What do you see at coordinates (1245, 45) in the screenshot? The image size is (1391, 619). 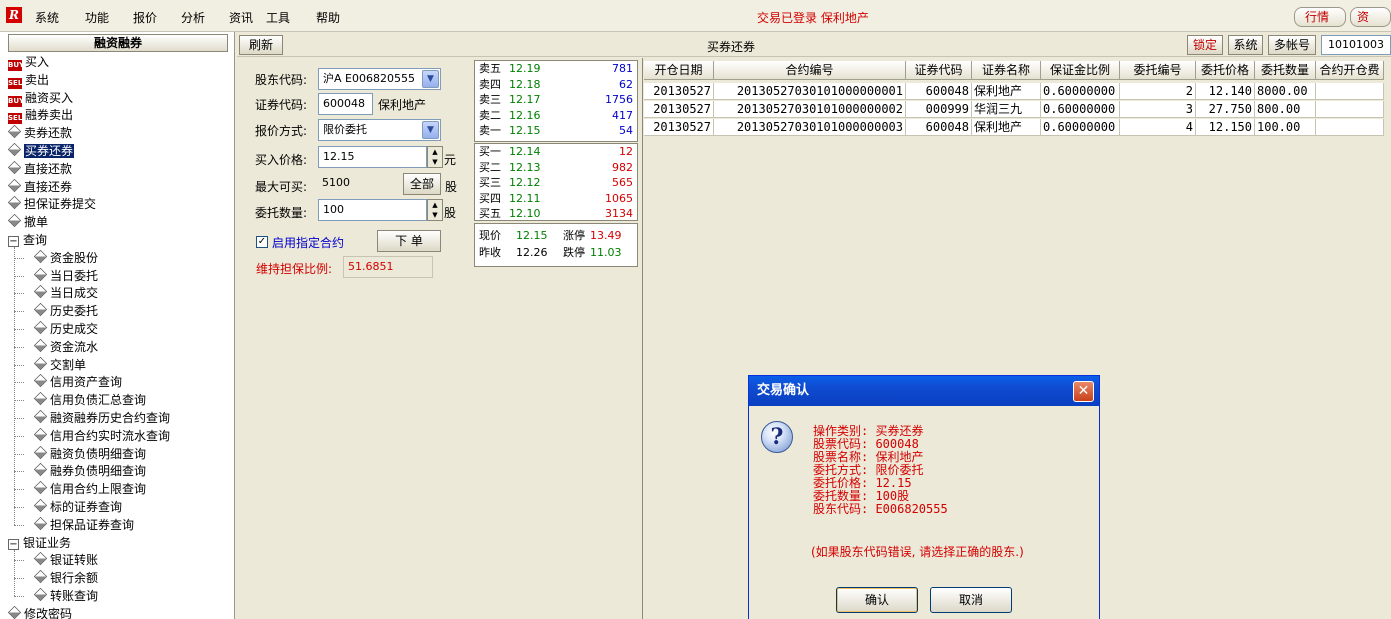 I see `system-button: 系统` at bounding box center [1245, 45].